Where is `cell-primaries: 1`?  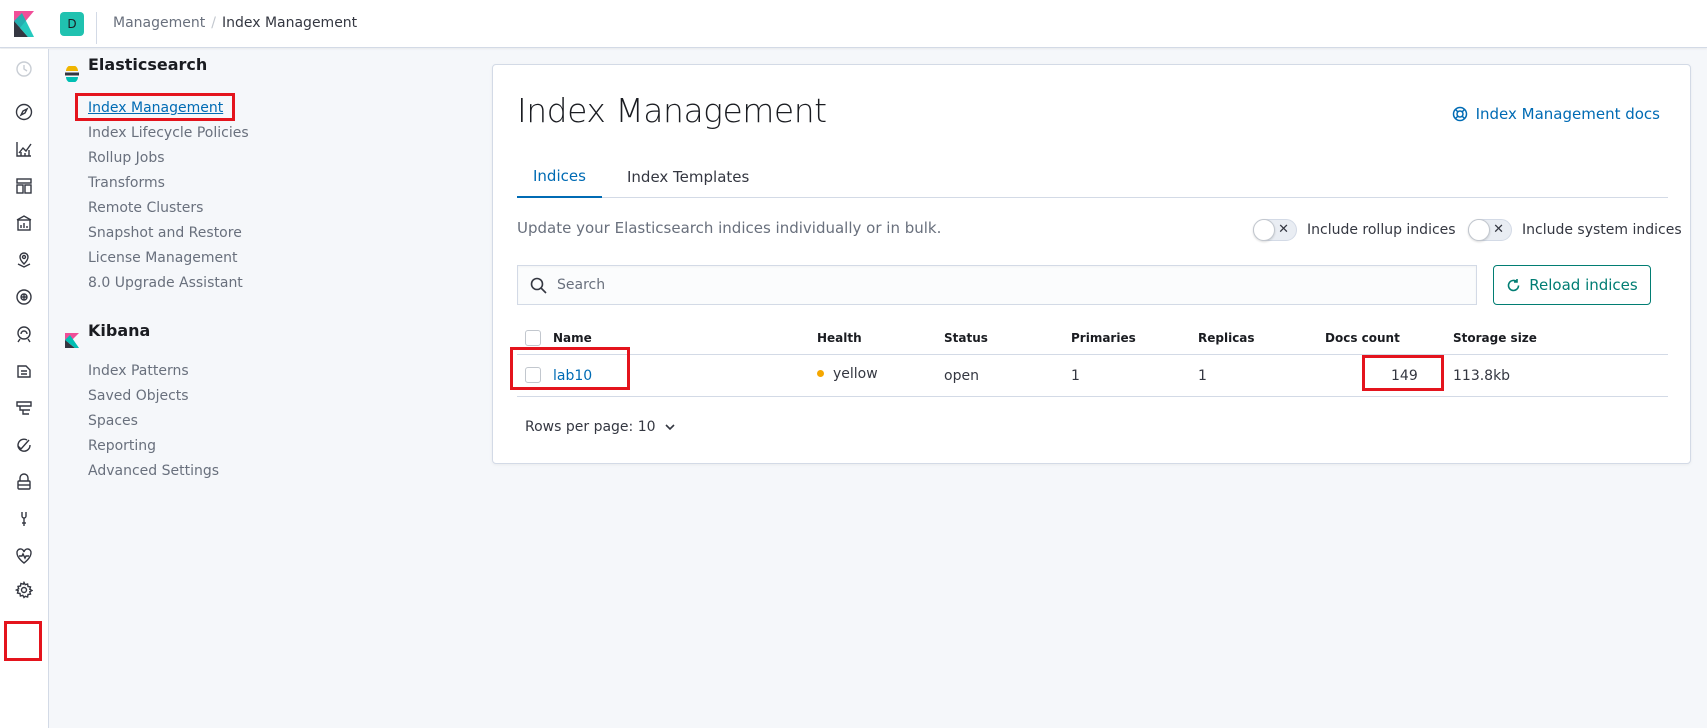 cell-primaries: 1 is located at coordinates (1075, 376).